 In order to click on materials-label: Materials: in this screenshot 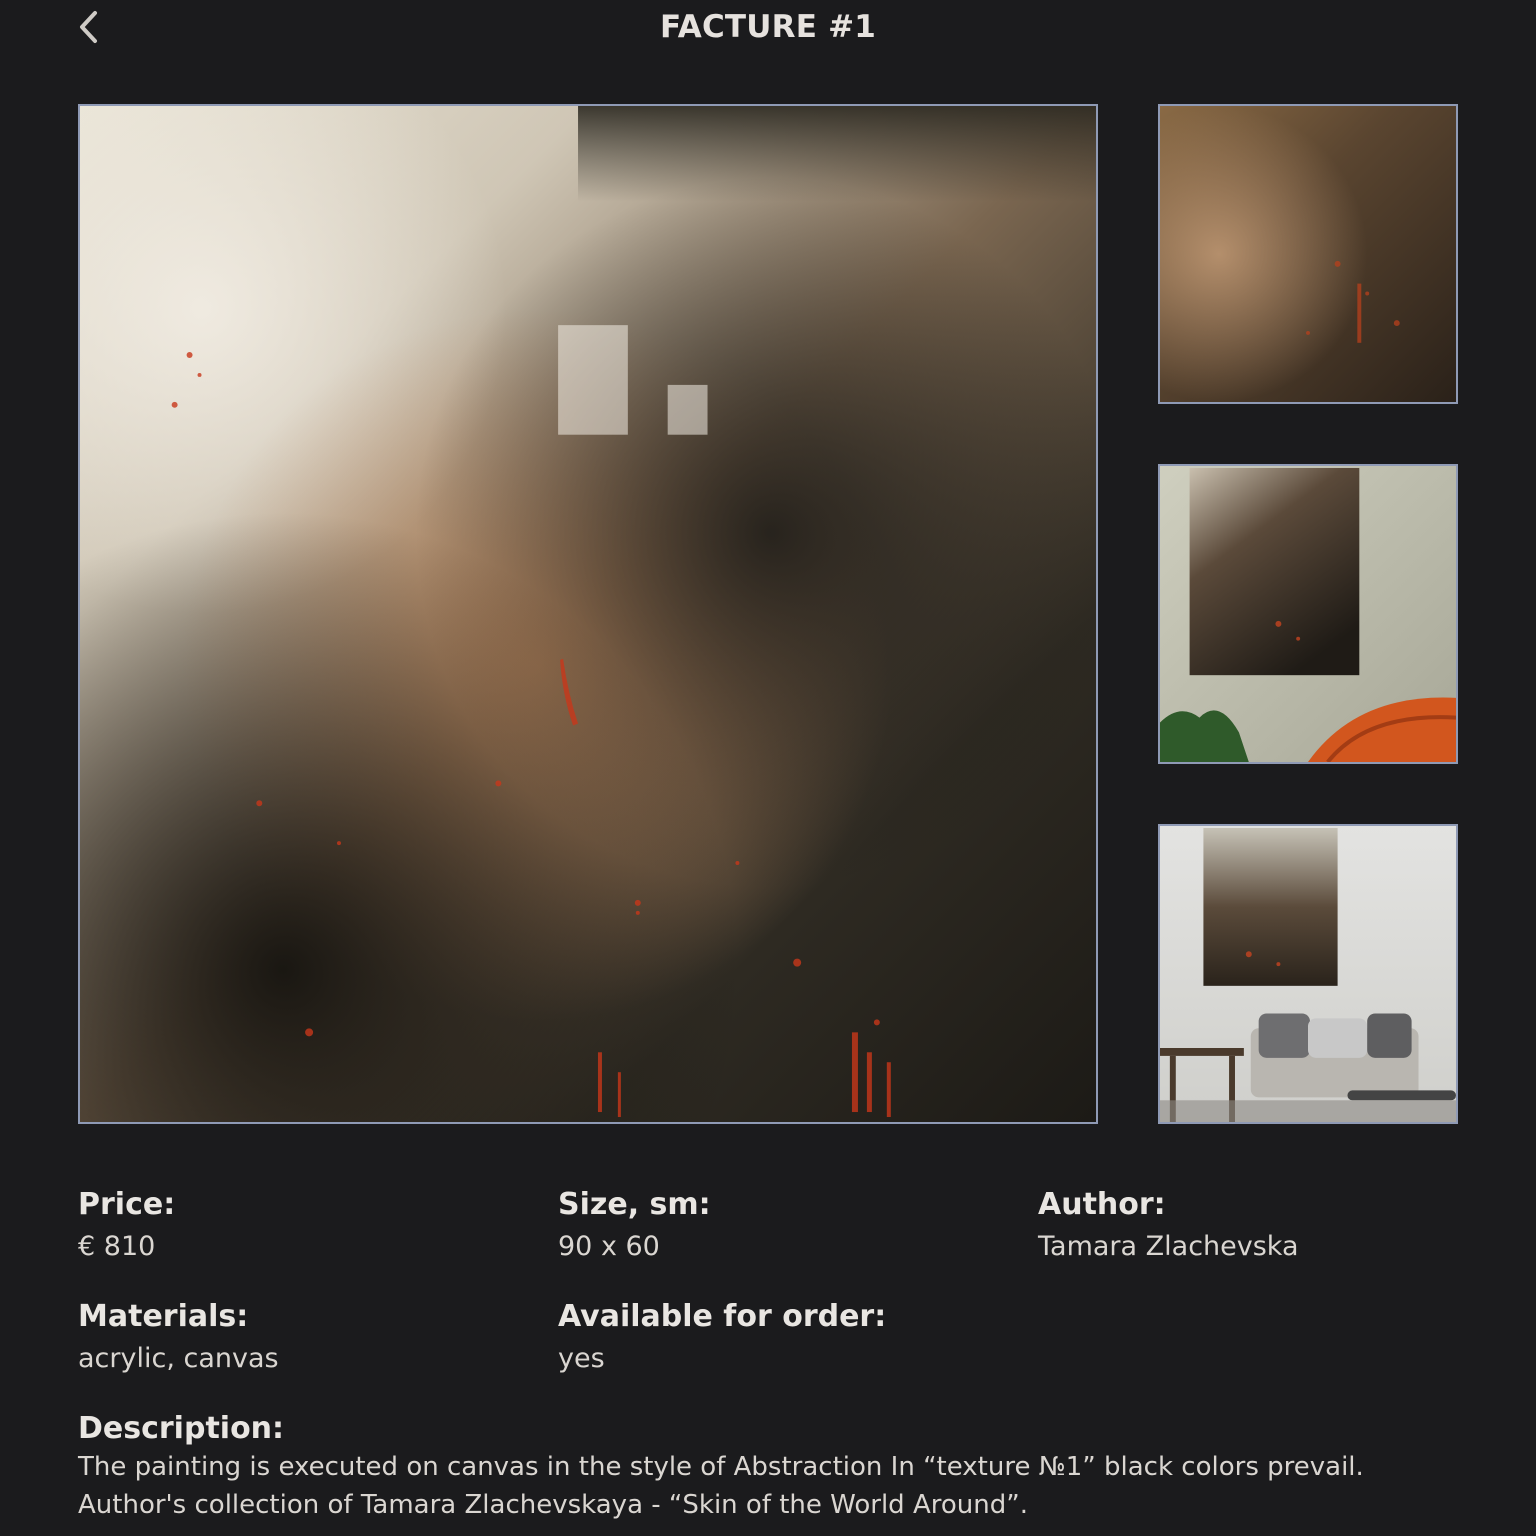, I will do `click(163, 1316)`.